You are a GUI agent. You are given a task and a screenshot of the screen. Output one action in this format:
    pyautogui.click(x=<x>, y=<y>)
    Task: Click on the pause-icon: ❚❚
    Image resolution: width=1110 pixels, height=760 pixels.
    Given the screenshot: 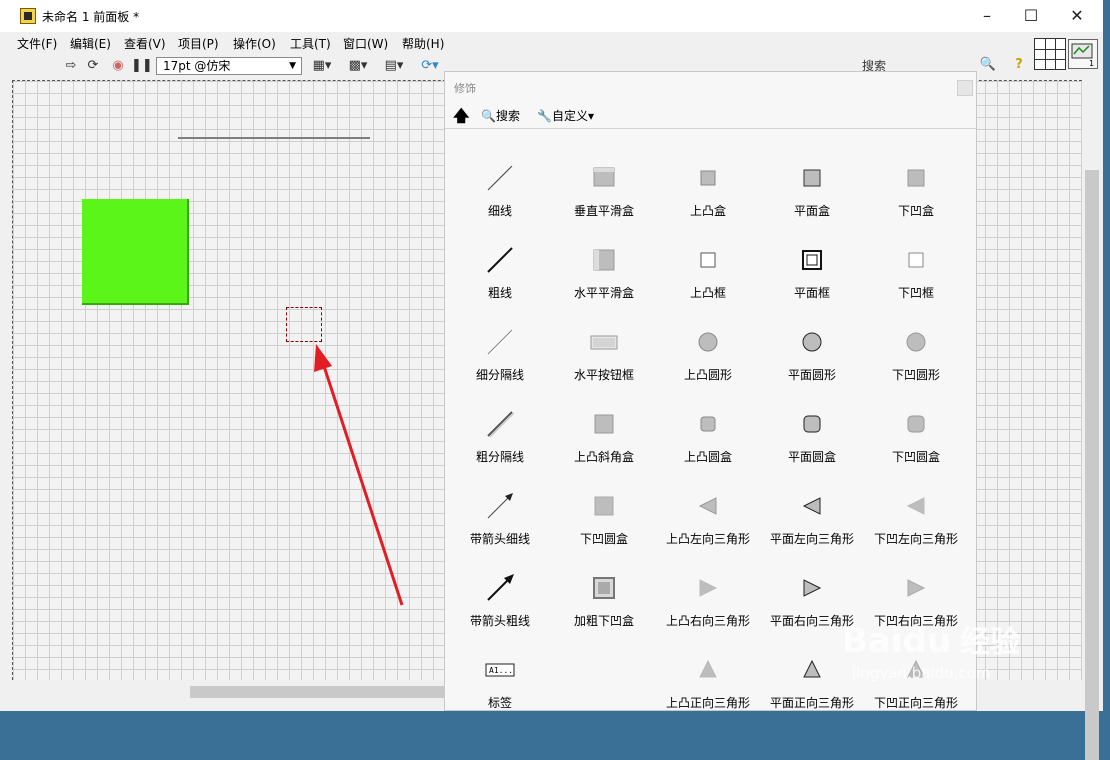 What is the action you would take?
    pyautogui.click(x=142, y=66)
    